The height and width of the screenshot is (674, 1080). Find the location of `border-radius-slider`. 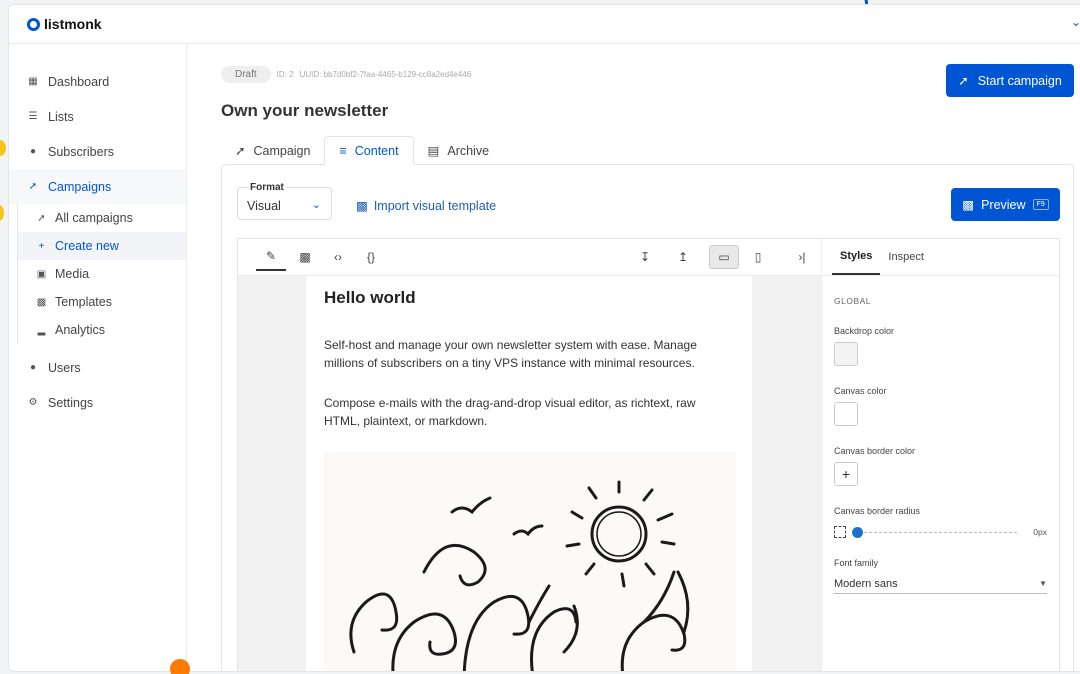

border-radius-slider is located at coordinates (934, 532).